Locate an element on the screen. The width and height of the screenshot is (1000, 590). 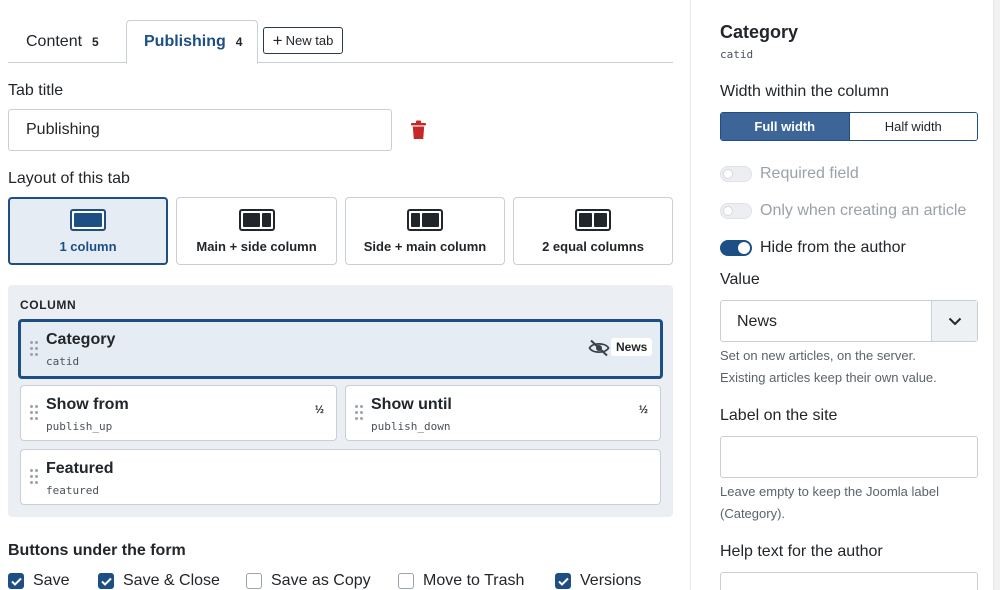
toggle-only-when-creating: Only when creating an article is located at coordinates (843, 211).